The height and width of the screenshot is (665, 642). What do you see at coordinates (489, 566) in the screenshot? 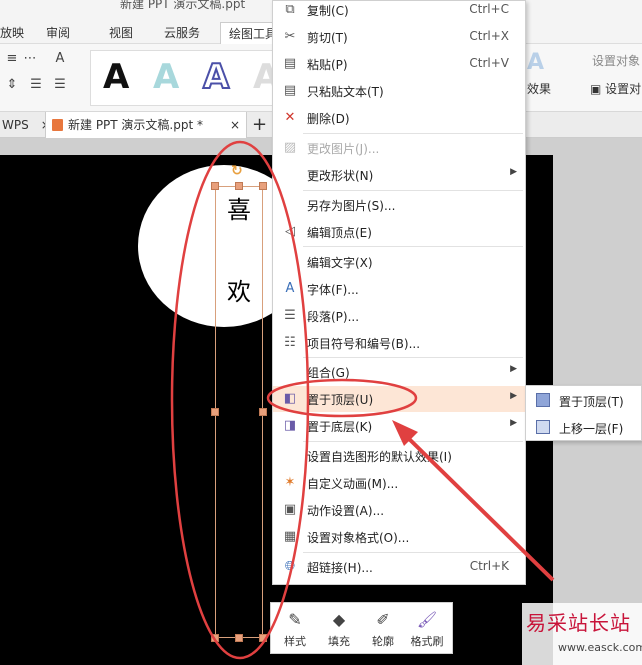
I see `menu-item-shortcut: Ctrl+K` at bounding box center [489, 566].